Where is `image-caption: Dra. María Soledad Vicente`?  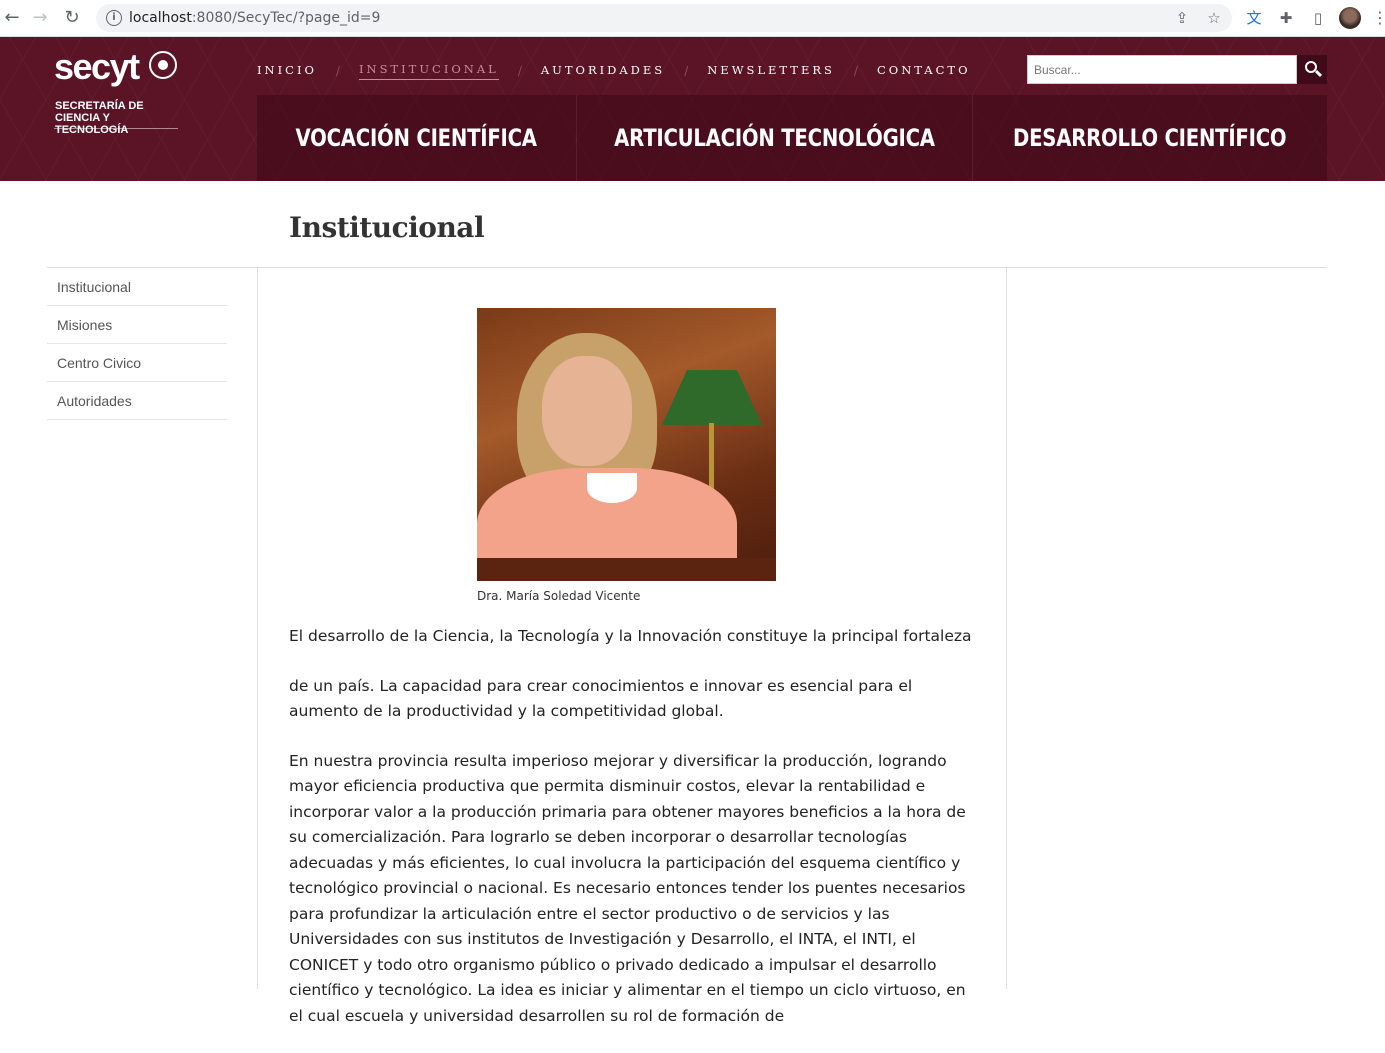 image-caption: Dra. María Soledad Vicente is located at coordinates (559, 596).